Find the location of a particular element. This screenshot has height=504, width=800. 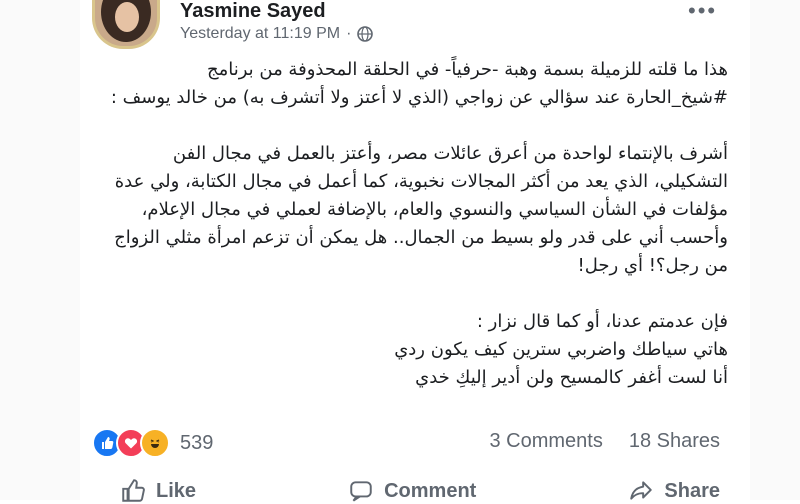

thumbs-up-icon is located at coordinates (133, 490).